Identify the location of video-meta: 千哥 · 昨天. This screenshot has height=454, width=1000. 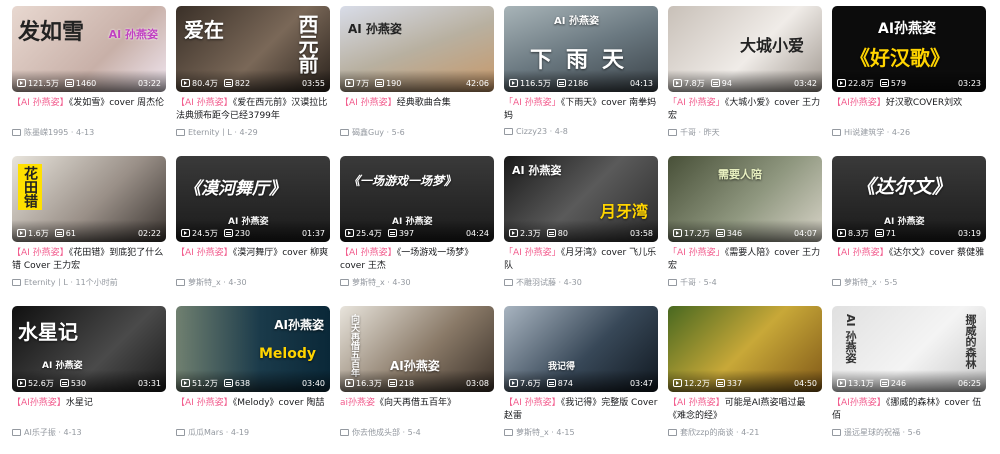
(745, 132).